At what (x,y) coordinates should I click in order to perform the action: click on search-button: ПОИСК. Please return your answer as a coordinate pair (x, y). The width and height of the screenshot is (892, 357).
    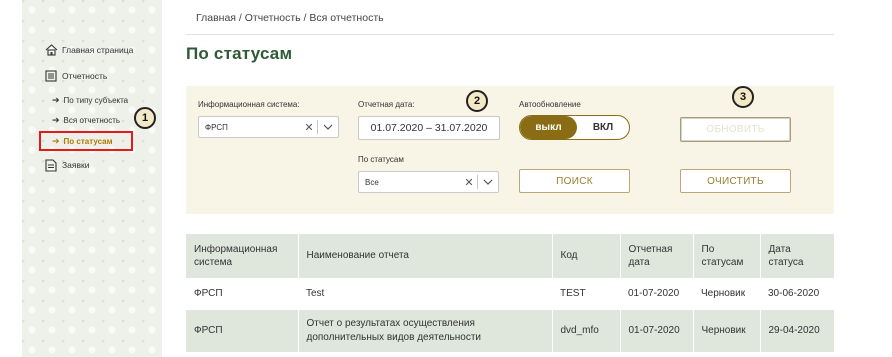
    Looking at the image, I should click on (574, 181).